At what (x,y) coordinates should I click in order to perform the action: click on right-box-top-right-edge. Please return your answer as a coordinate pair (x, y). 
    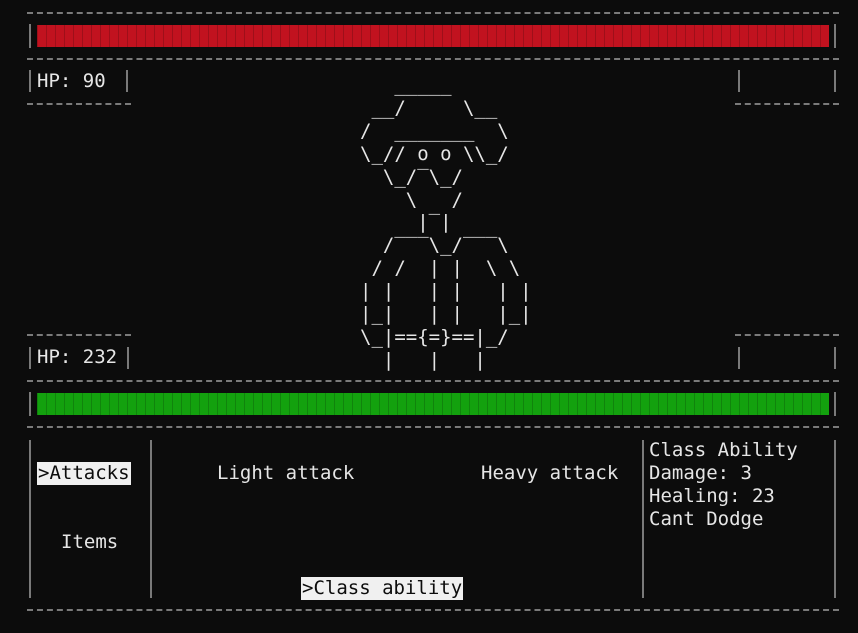
    Looking at the image, I should click on (835, 81).